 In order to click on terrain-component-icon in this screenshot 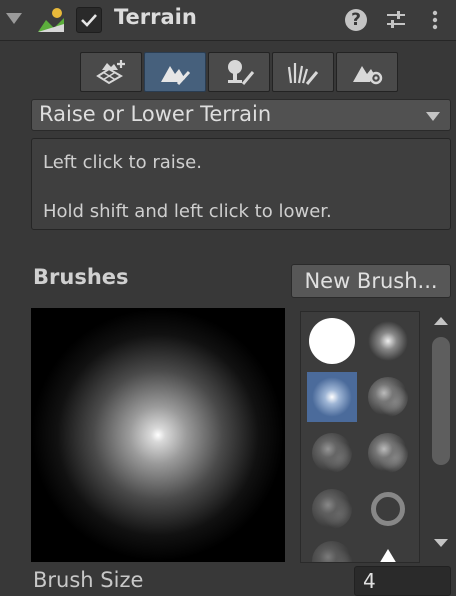, I will do `click(51, 20)`.